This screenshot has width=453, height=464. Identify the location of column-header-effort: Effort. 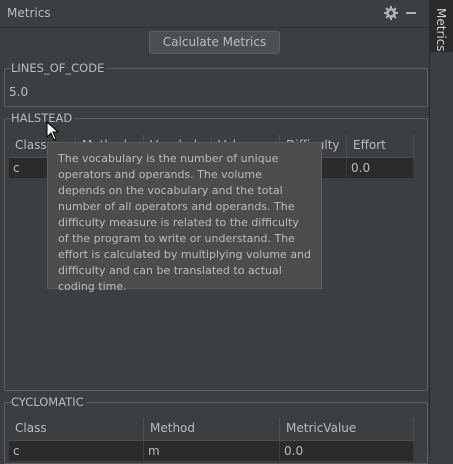
(380, 145).